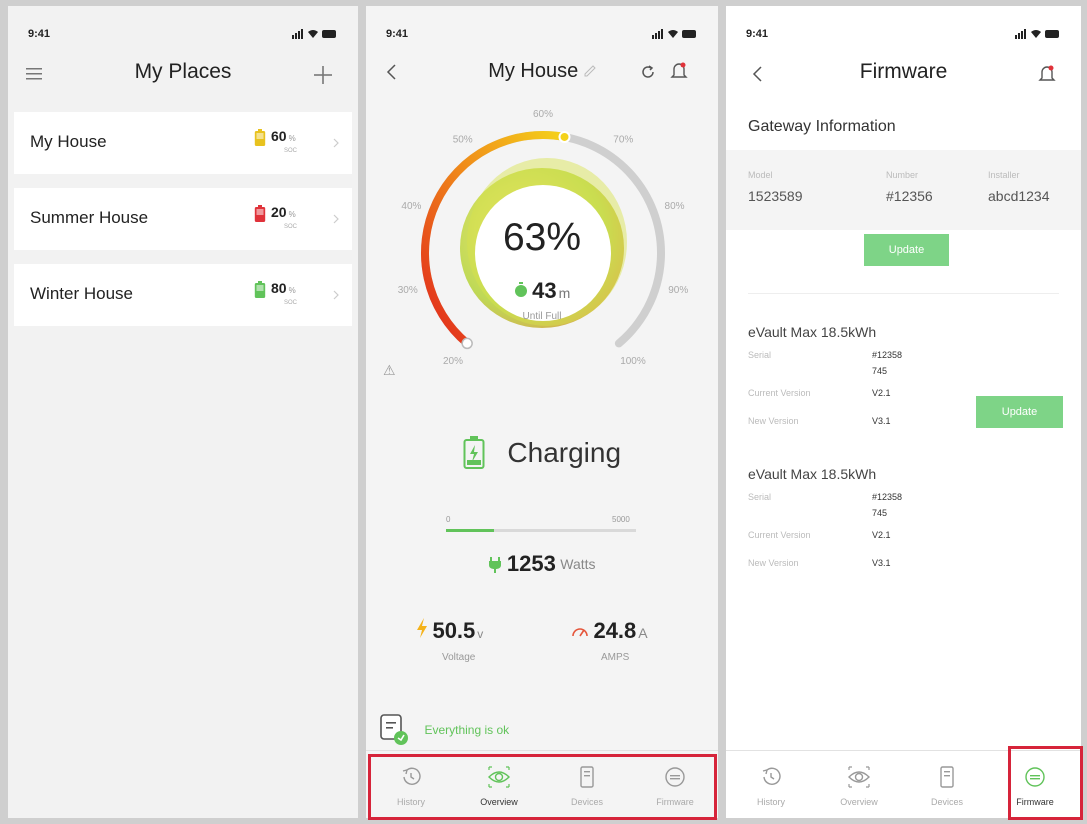 The height and width of the screenshot is (824, 1087). What do you see at coordinates (770, 802) in the screenshot?
I see `tab-label: History` at bounding box center [770, 802].